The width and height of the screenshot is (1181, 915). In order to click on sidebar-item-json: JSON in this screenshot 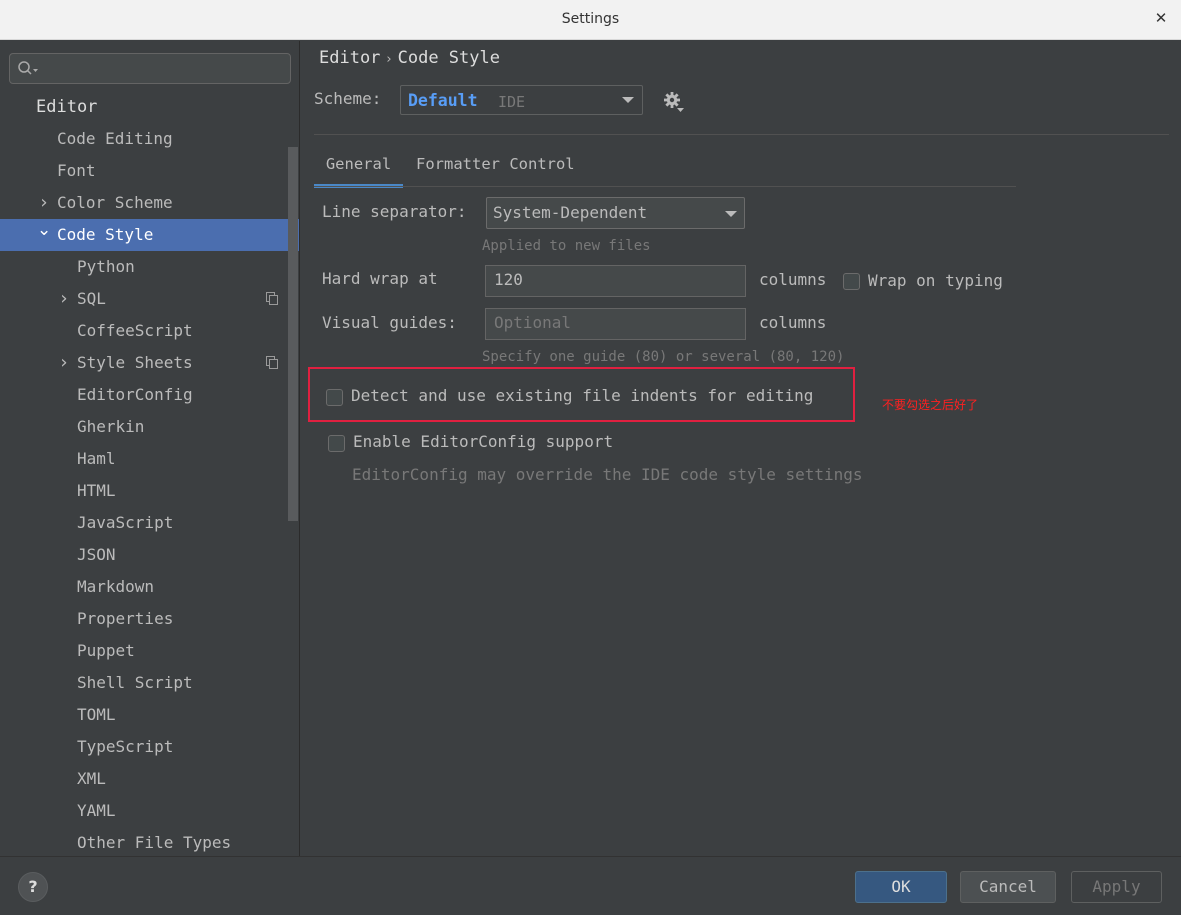, I will do `click(149, 555)`.